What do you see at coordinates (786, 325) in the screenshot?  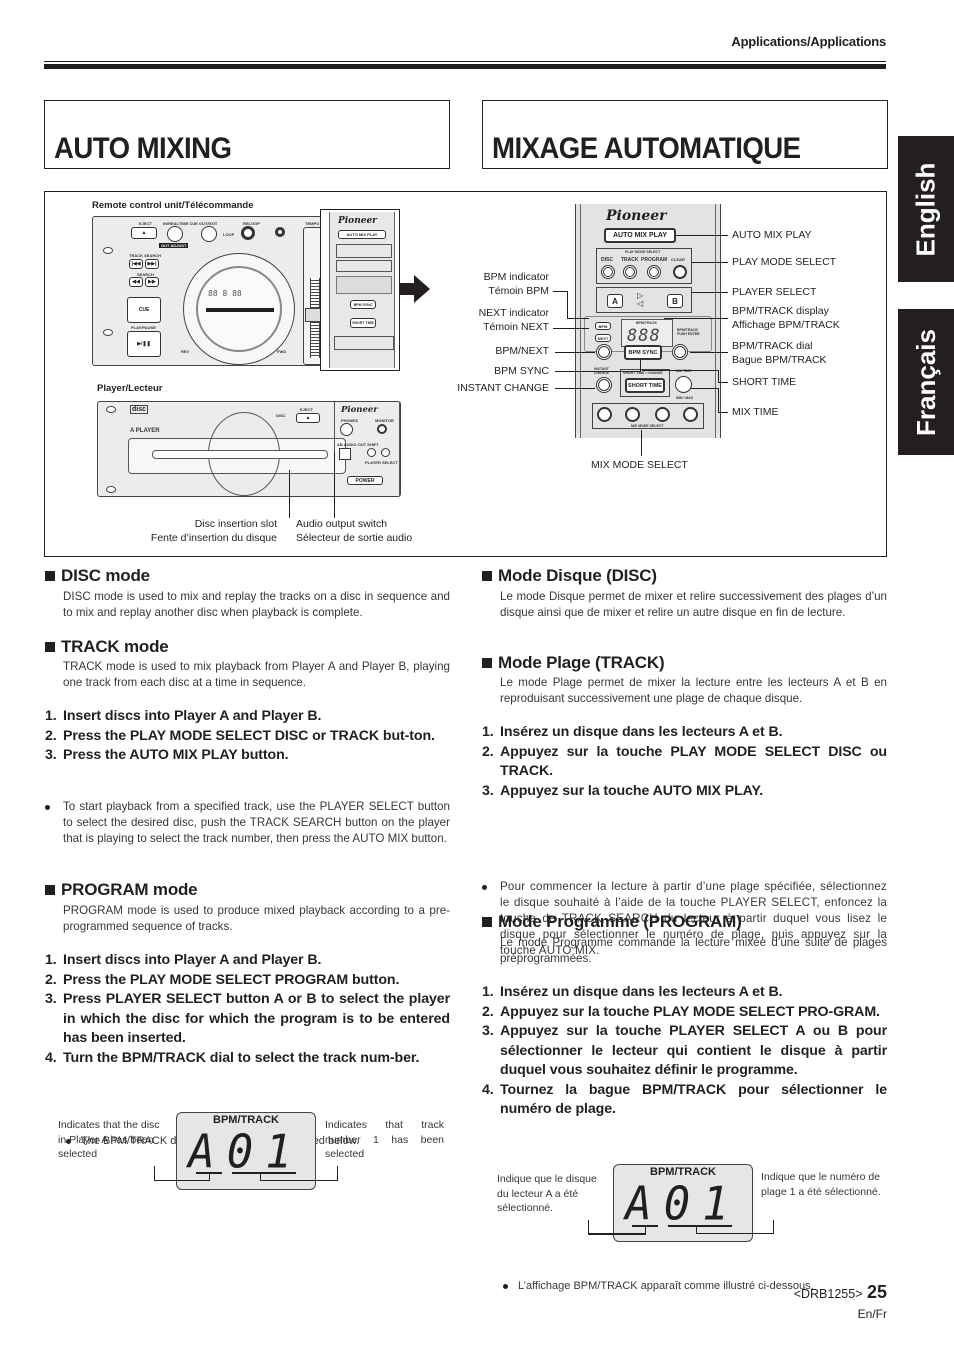 I see `callout-bpm-track-display-fr: Affichage BPM/TRACK` at bounding box center [786, 325].